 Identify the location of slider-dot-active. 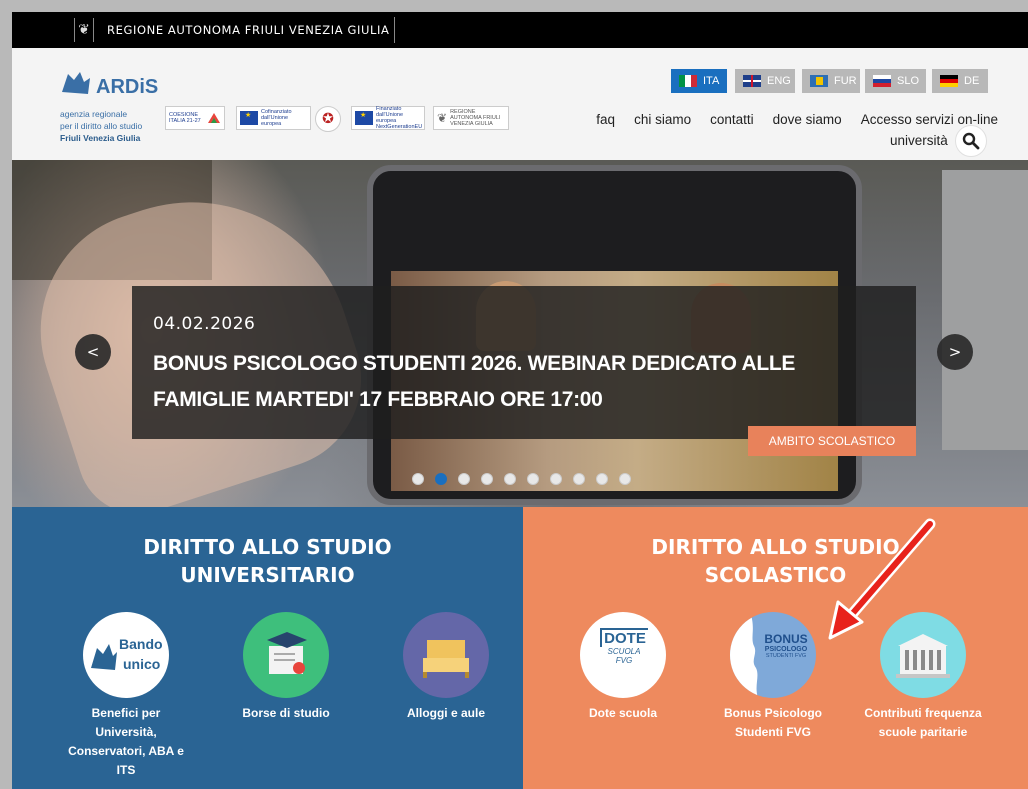
(441, 479).